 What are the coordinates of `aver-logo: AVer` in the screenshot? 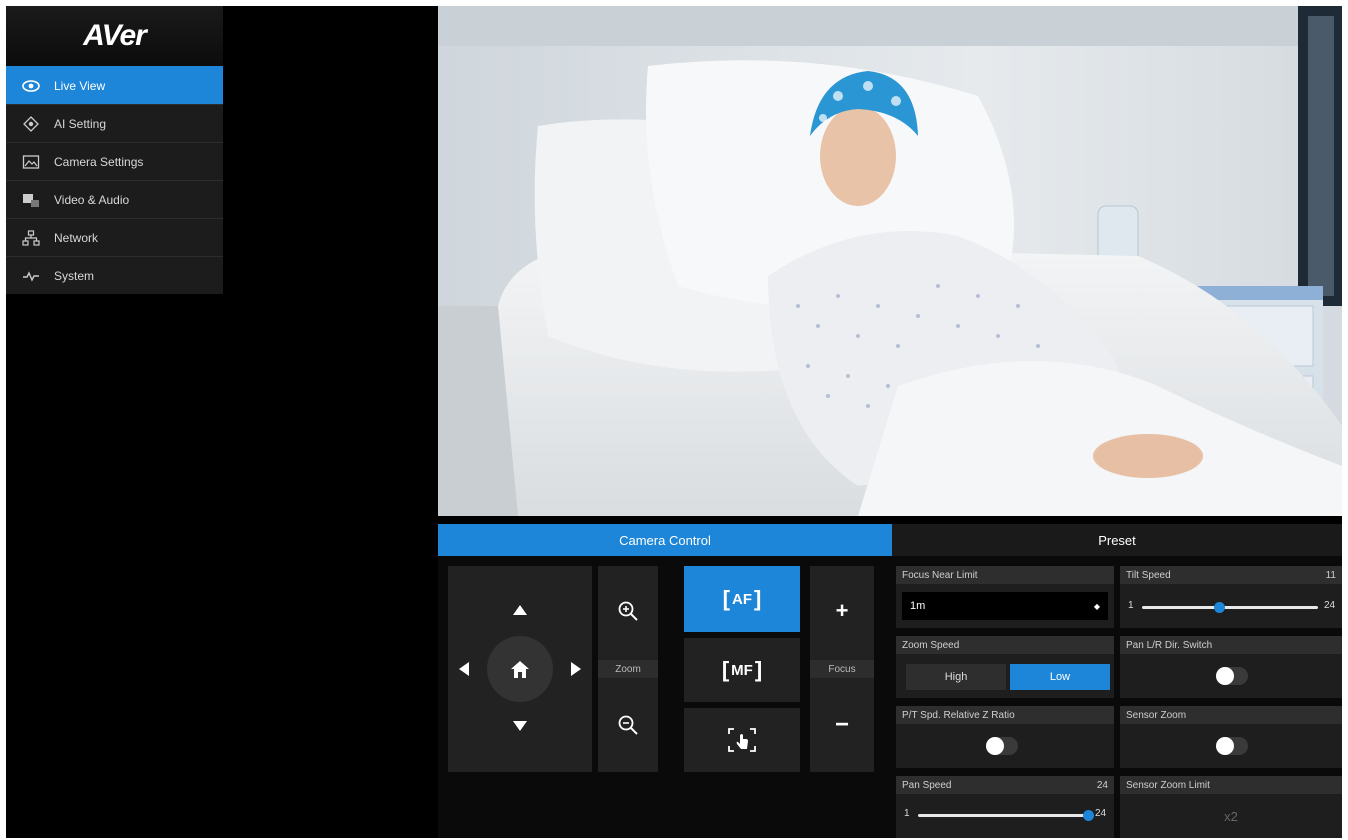 It's located at (114, 36).